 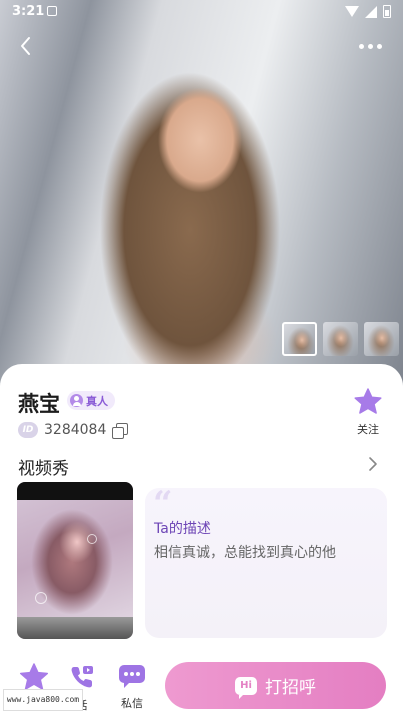 I want to click on follow-button: 关注, so click(x=368, y=412).